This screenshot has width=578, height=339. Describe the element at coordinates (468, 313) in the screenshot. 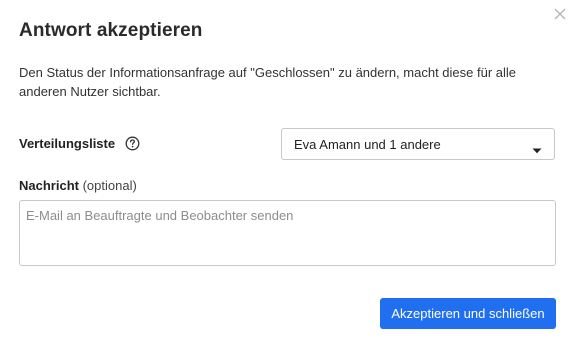

I see `accept-and-close-button: Akzeptieren und schließen` at that location.